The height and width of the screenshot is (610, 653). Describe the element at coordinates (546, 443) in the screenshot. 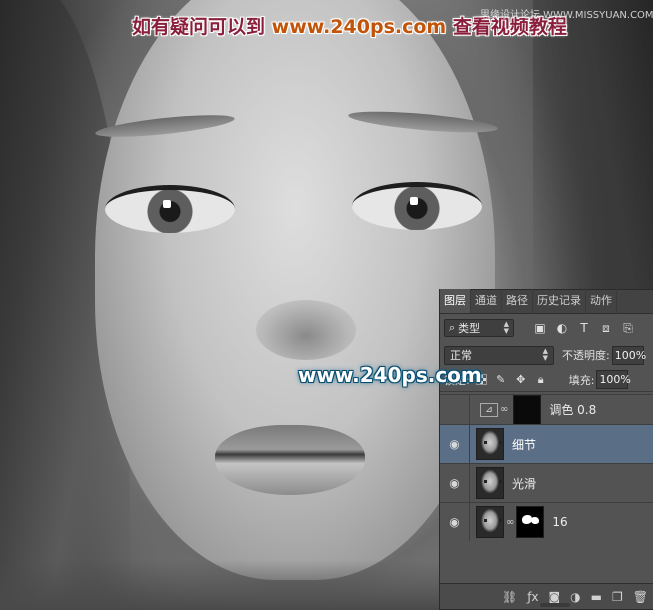

I see `layer-row-detail: ◉ 细节` at that location.